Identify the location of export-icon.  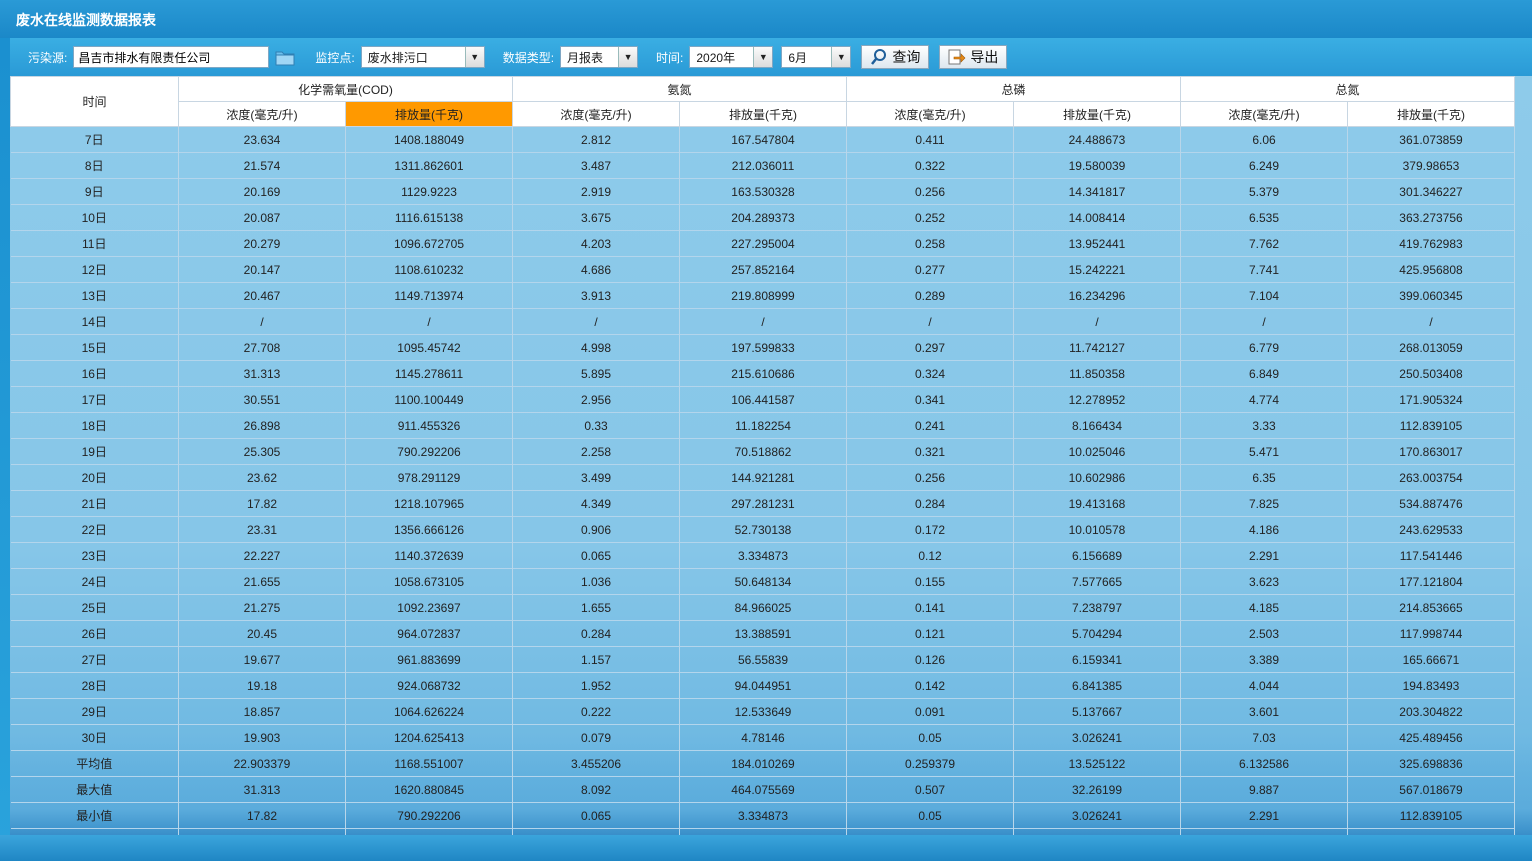
(957, 57).